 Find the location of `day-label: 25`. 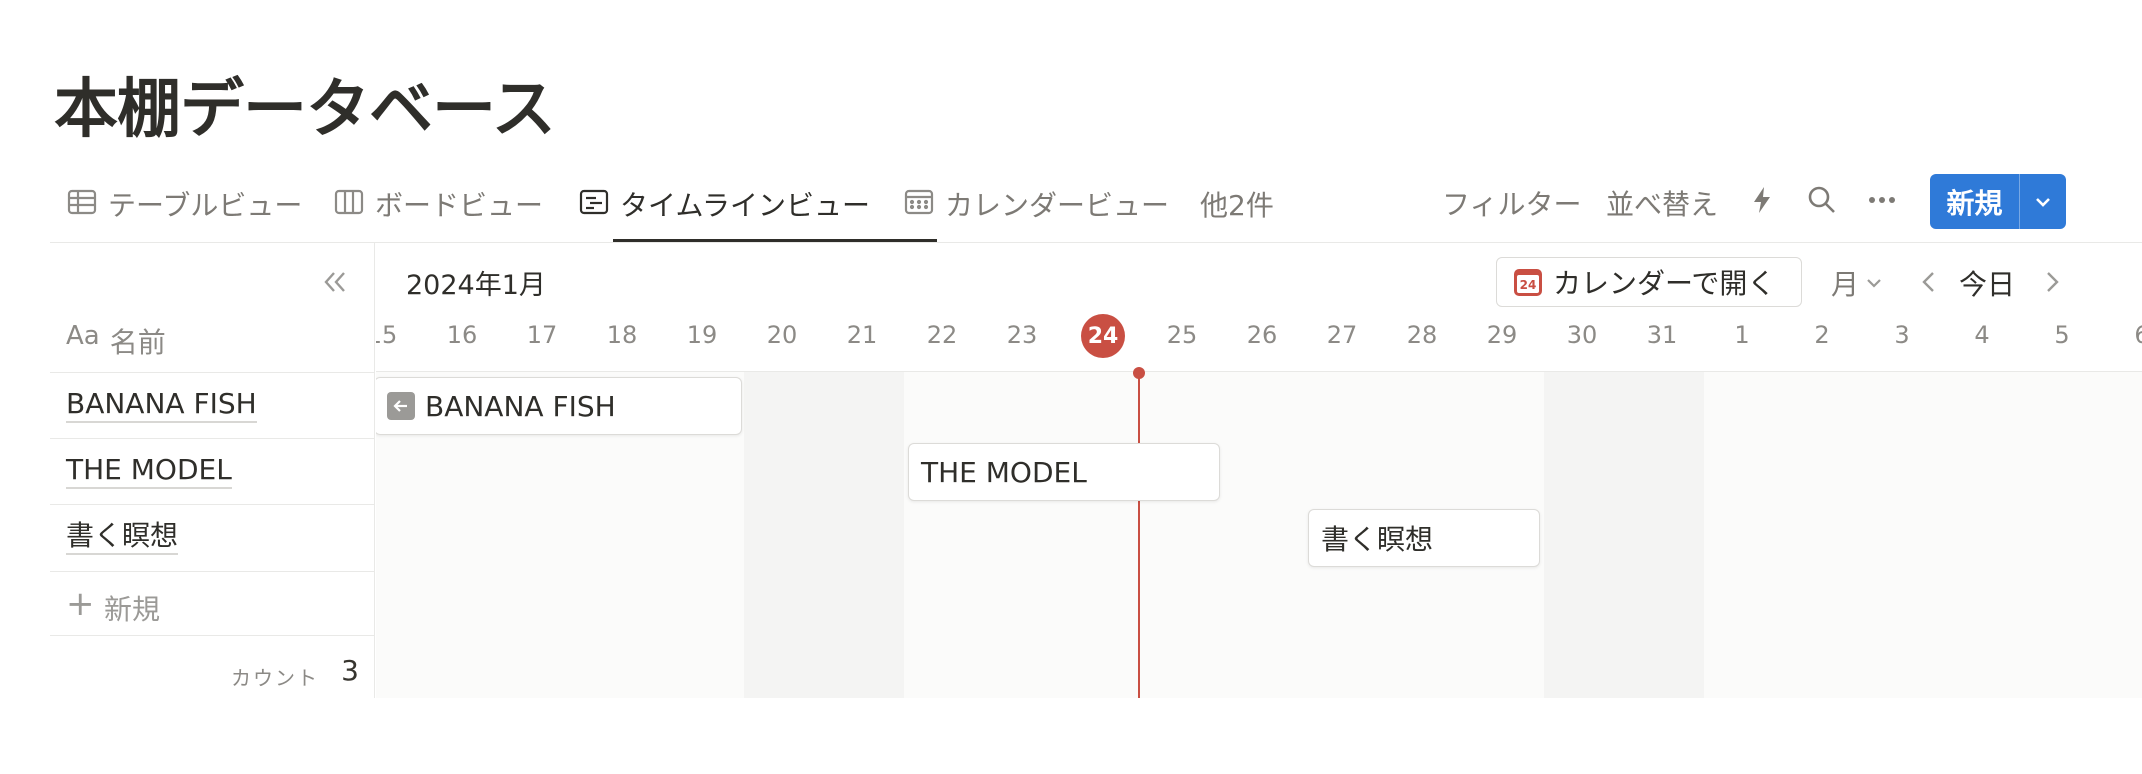

day-label: 25 is located at coordinates (1182, 335).